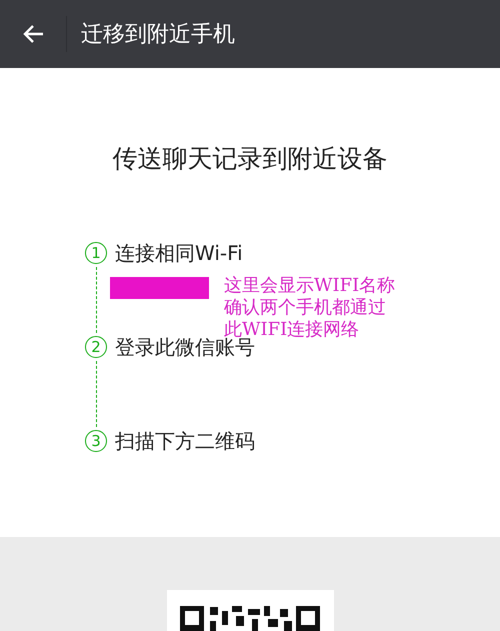 The width and height of the screenshot is (500, 631). What do you see at coordinates (158, 35) in the screenshot?
I see `page-title: 迁移到附近手机` at bounding box center [158, 35].